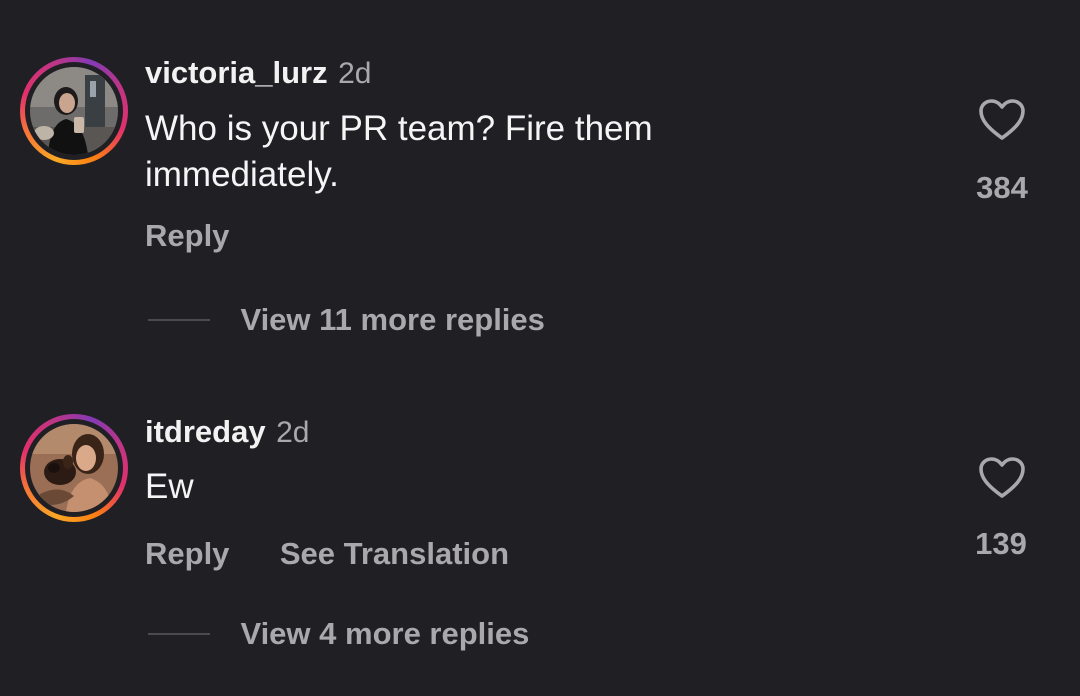 This screenshot has width=1080, height=696. Describe the element at coordinates (1001, 543) in the screenshot. I see `like-count: 139` at that location.